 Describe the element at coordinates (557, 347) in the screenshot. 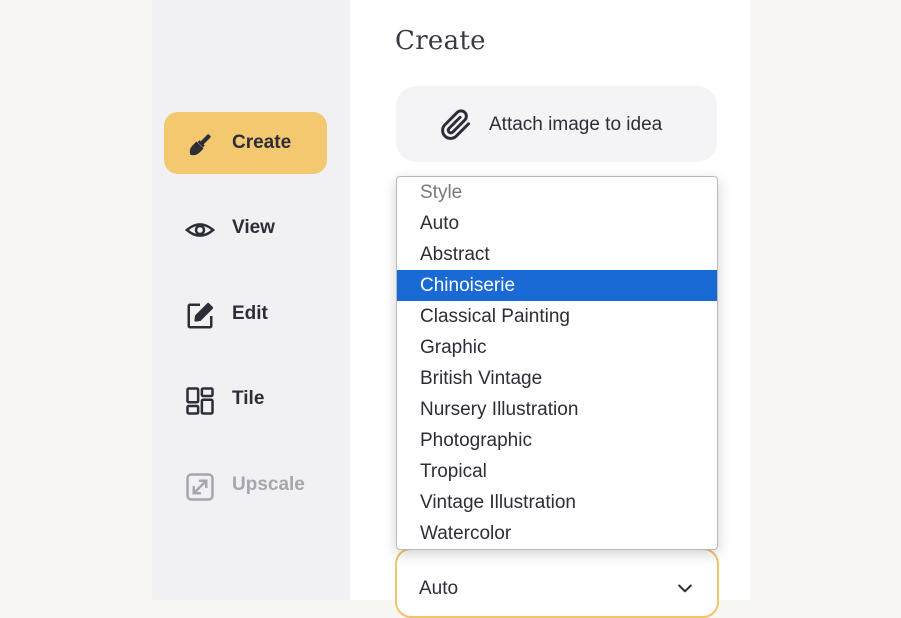

I see `dropdown-option-graphic: Graphic` at that location.